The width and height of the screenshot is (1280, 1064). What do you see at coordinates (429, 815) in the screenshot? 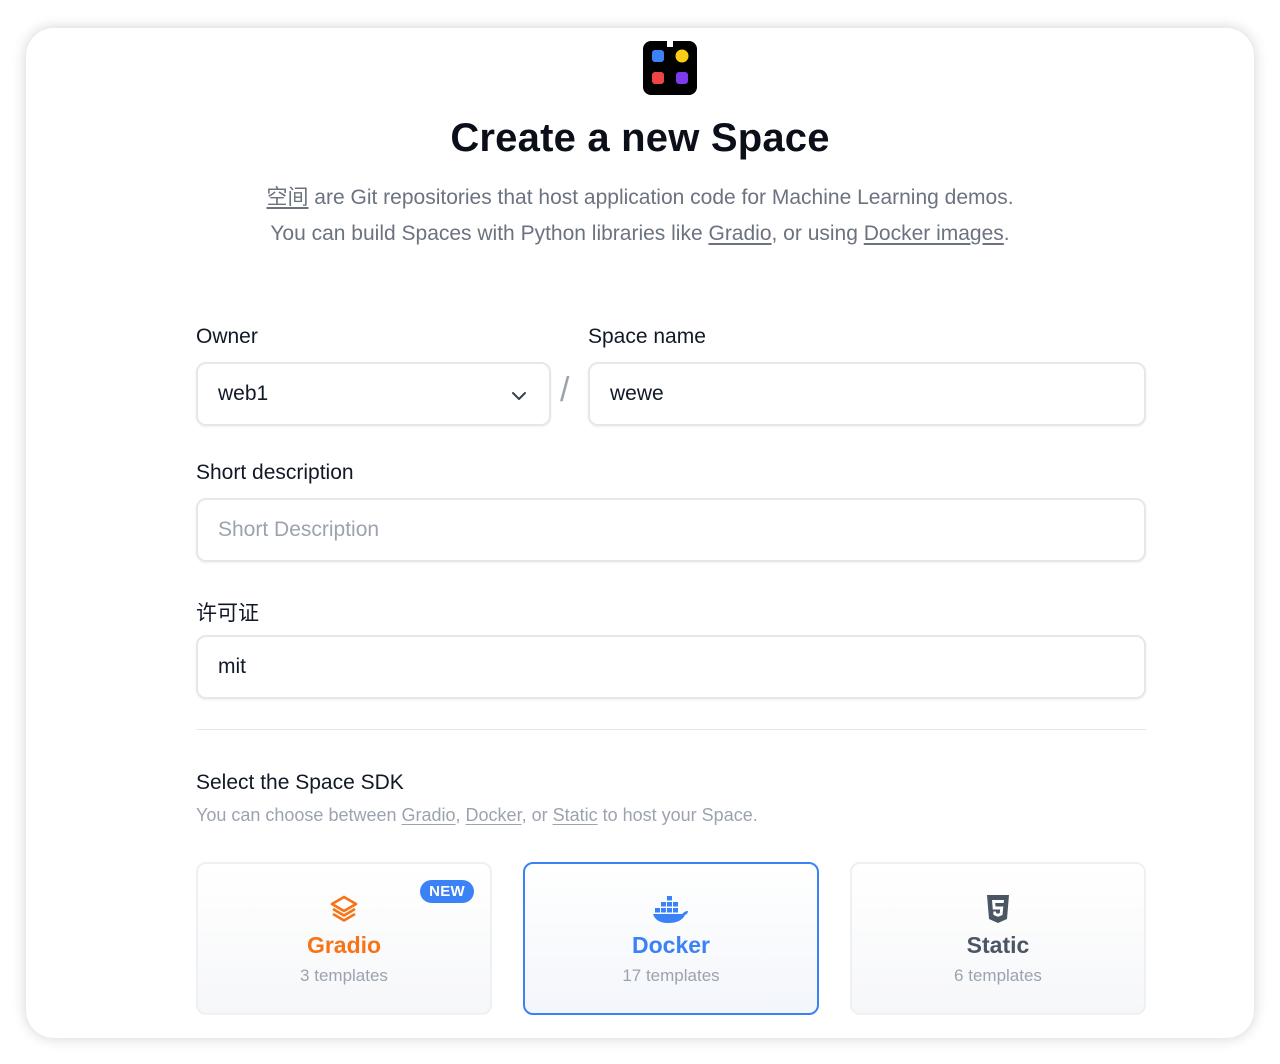
I see `sdk-gradio-link: Gradio` at bounding box center [429, 815].